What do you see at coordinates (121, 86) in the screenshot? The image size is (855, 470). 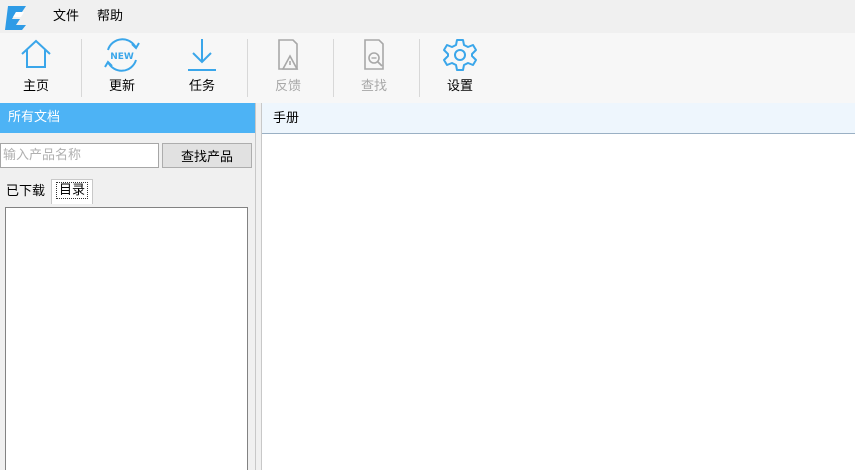 I see `update-label: 更新` at bounding box center [121, 86].